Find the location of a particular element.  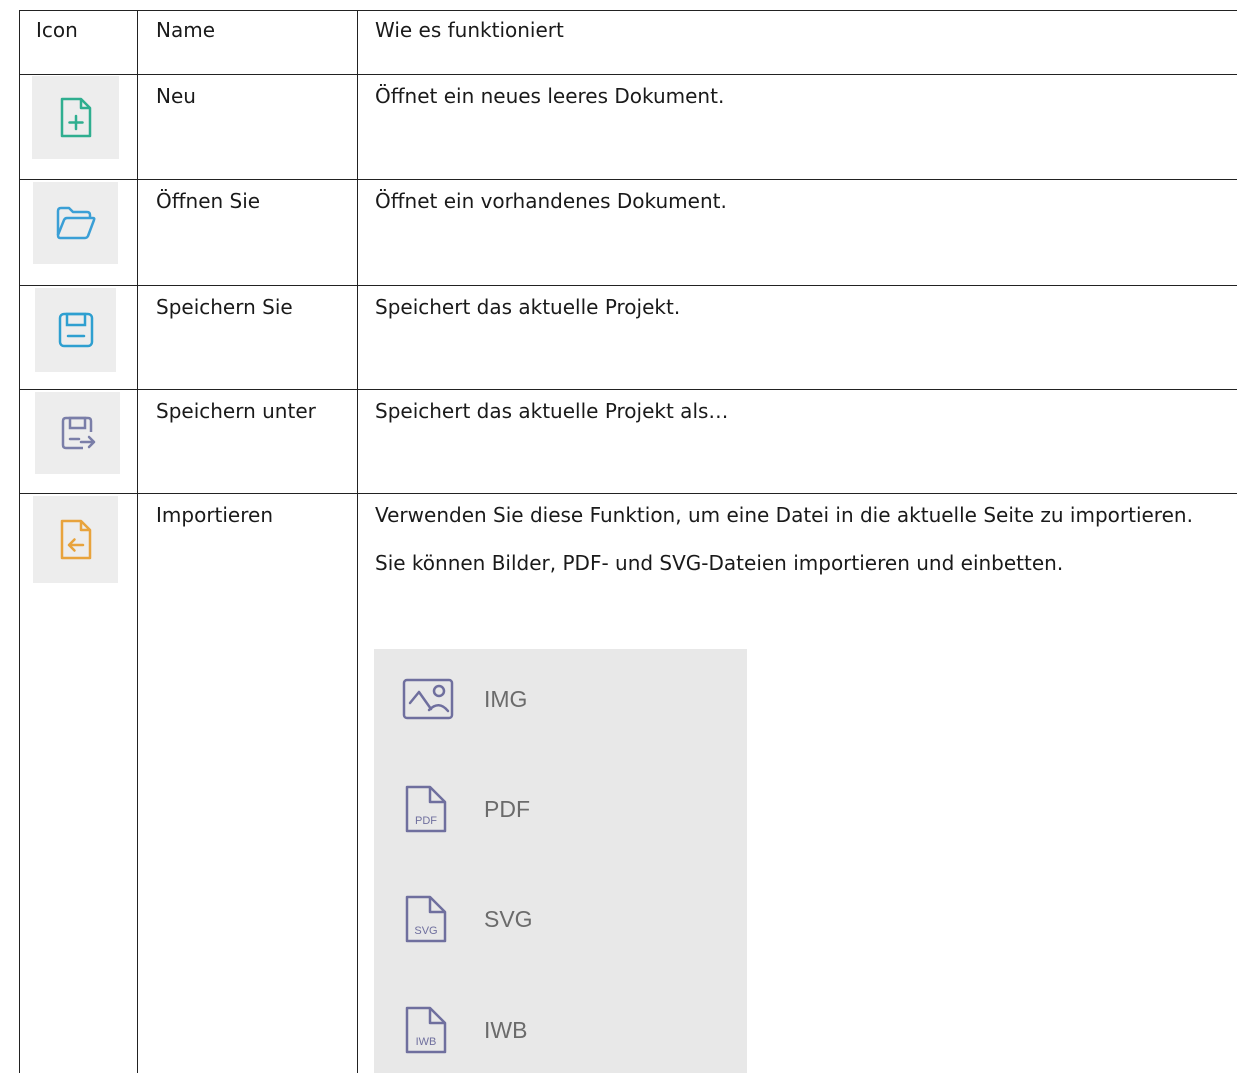

import-menu-item-pdf: PDF PDF is located at coordinates (466, 809).